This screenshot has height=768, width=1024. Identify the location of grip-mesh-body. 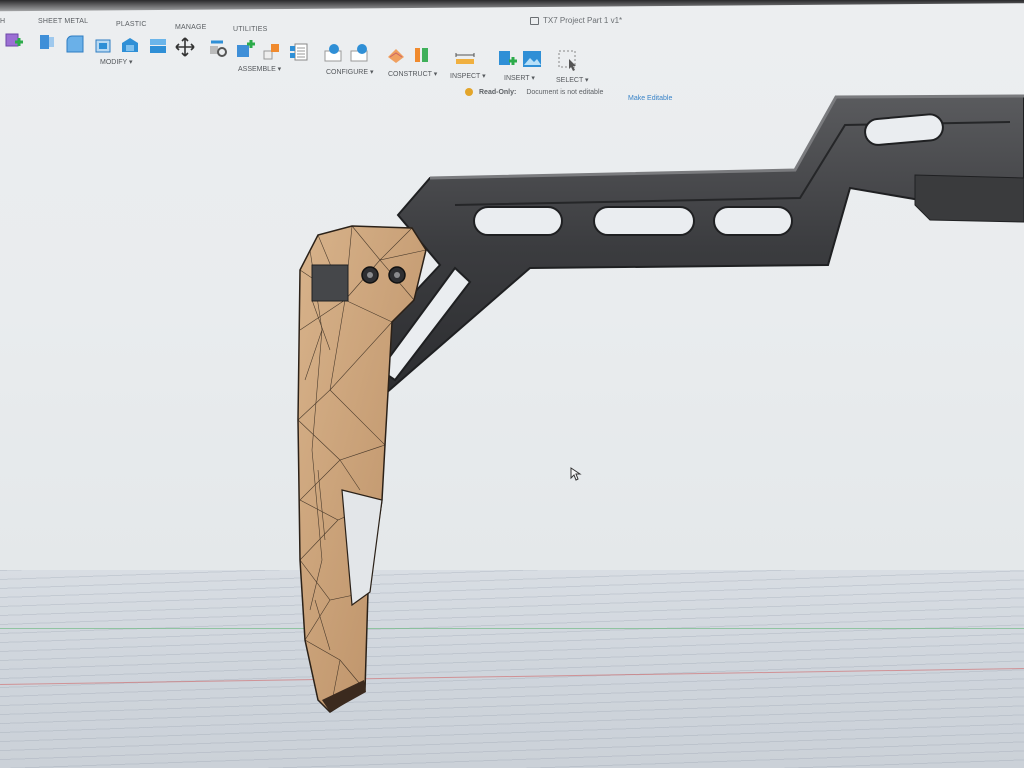
(362, 469).